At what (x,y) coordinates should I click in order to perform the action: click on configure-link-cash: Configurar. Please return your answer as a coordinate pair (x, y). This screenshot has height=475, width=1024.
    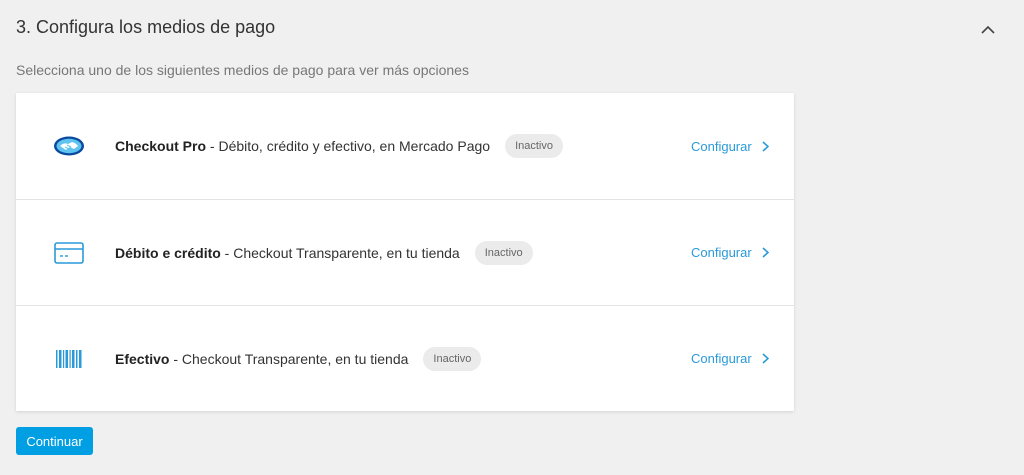
    Looking at the image, I should click on (730, 358).